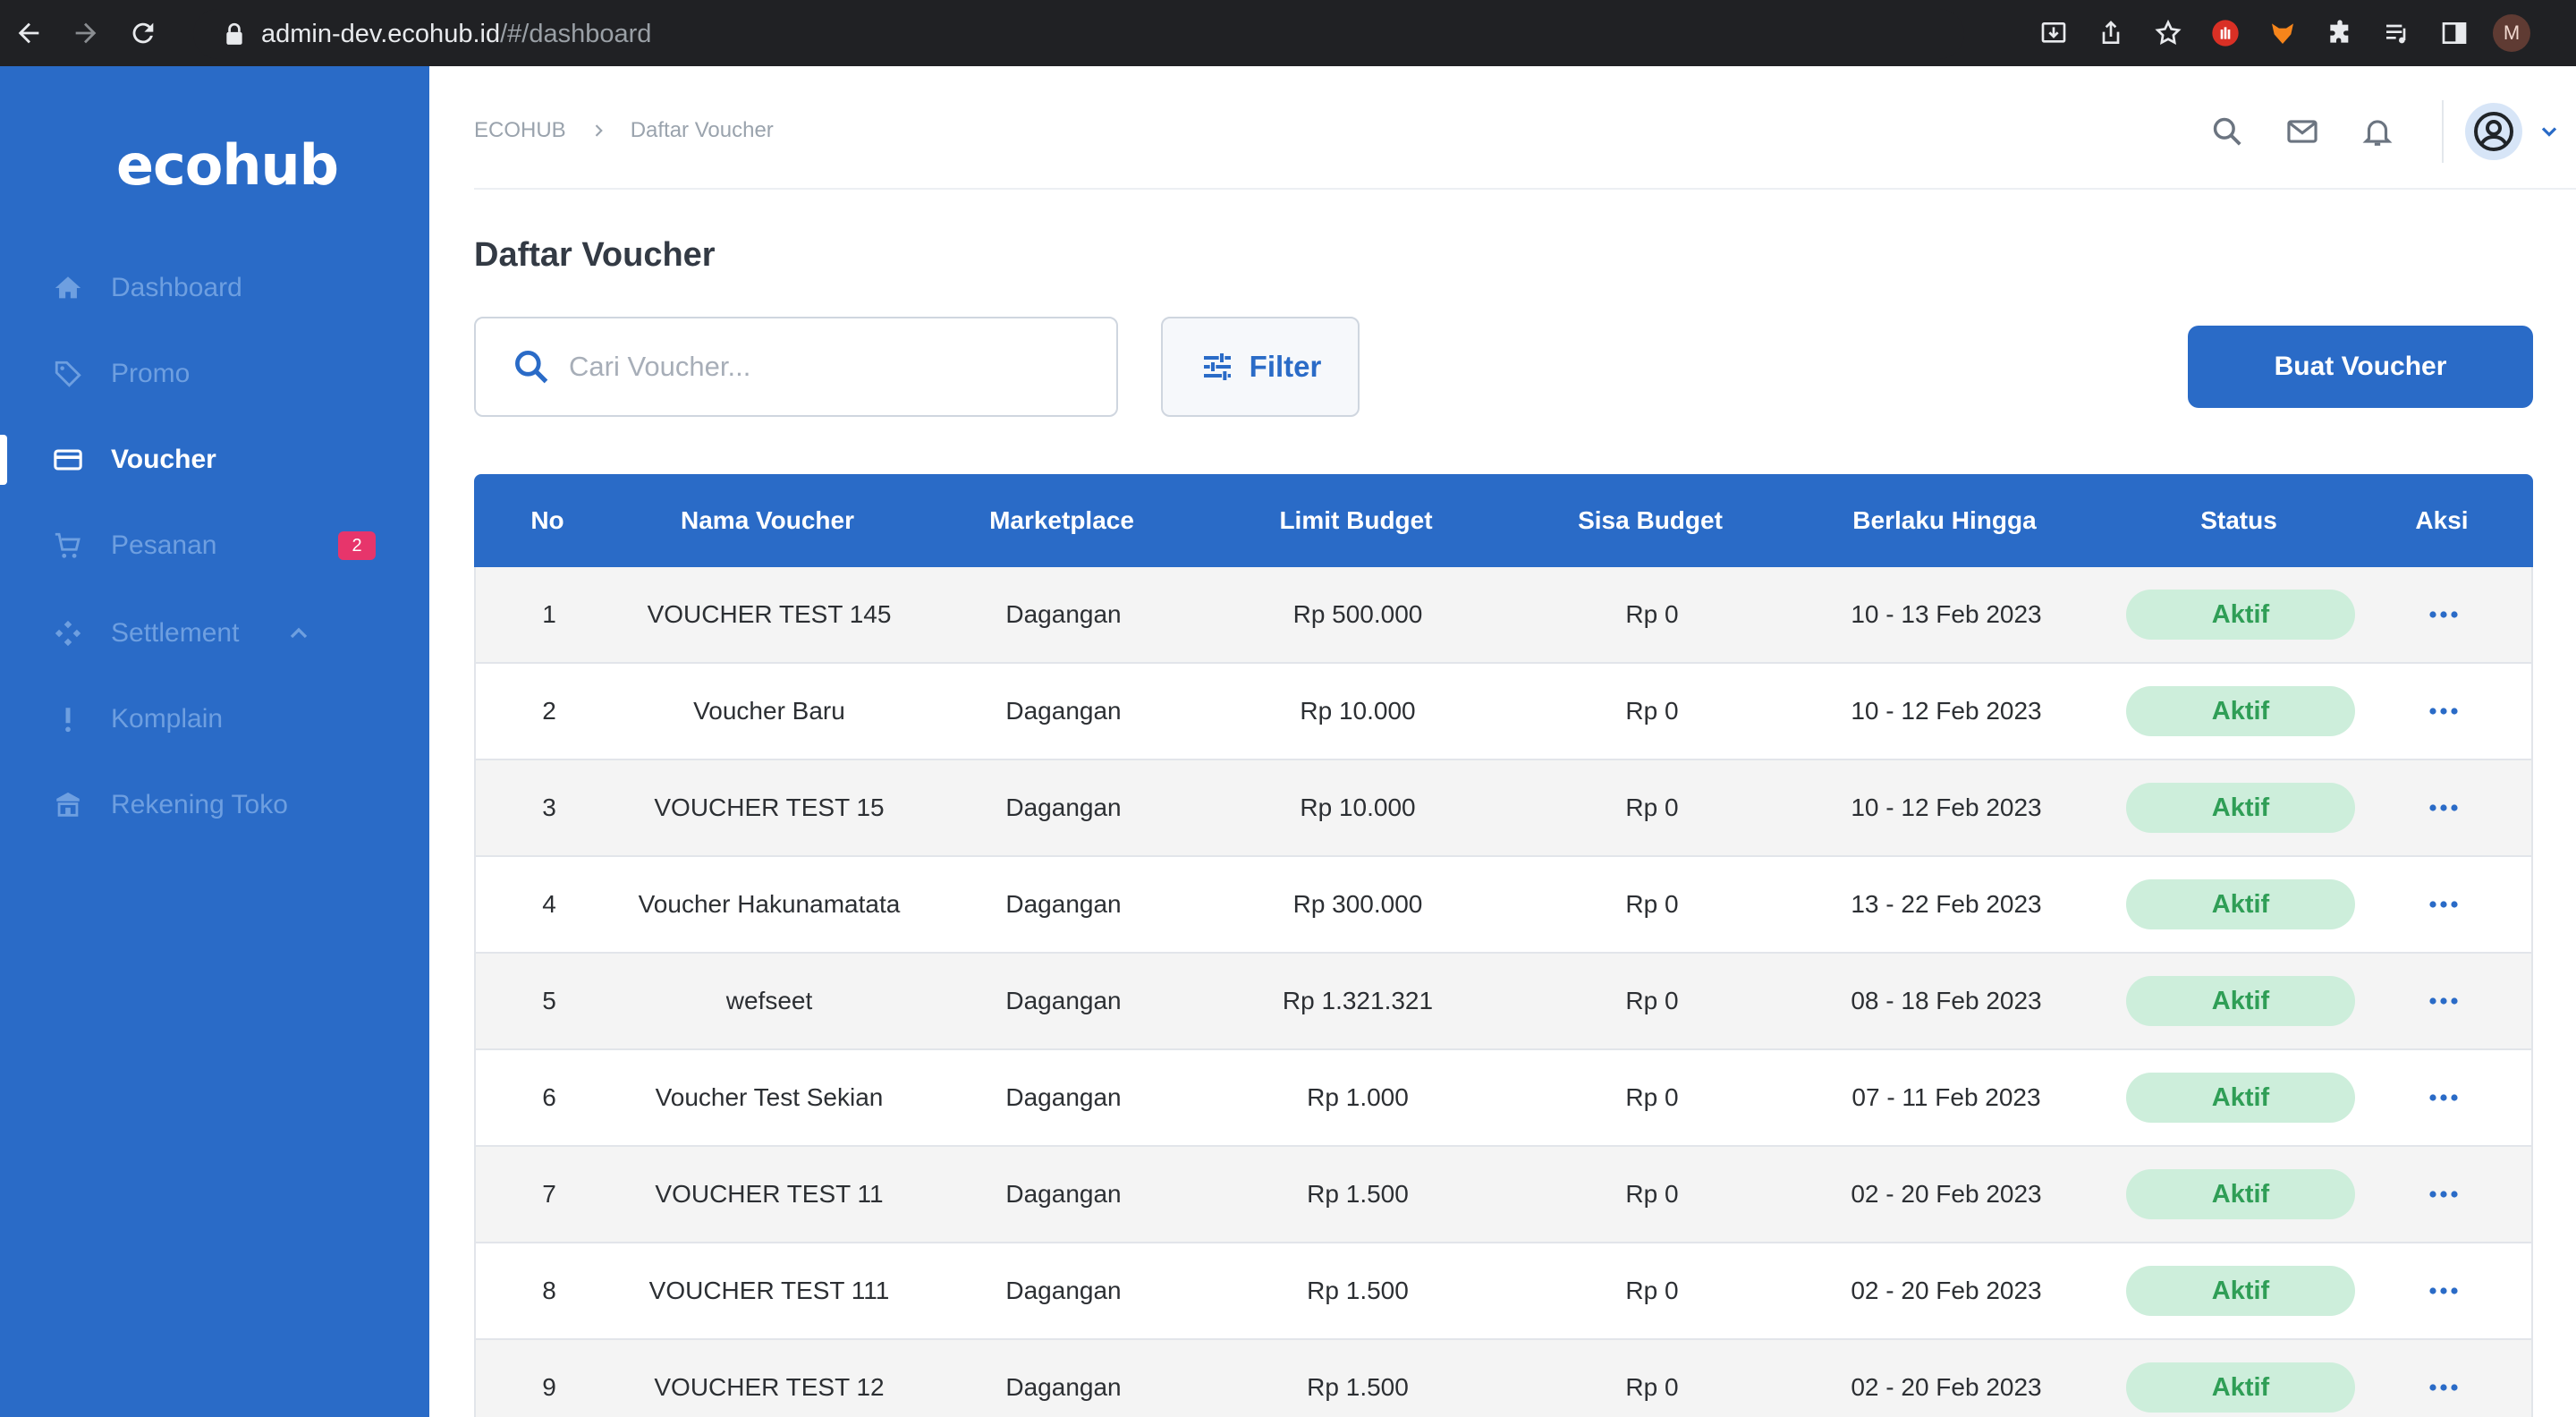 The width and height of the screenshot is (2576, 1417). Describe the element at coordinates (214, 460) in the screenshot. I see `sidebar-item-voucher: Voucher` at that location.